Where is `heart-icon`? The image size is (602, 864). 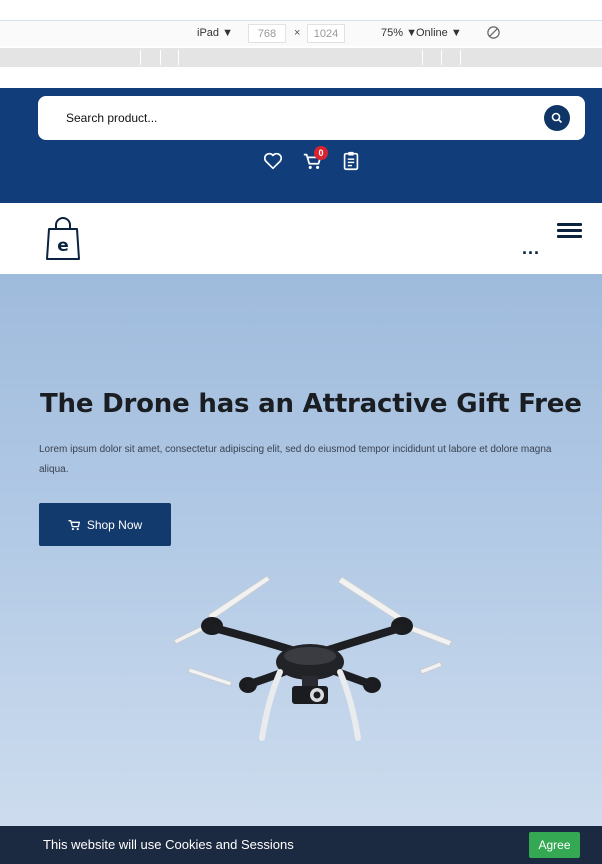
heart-icon is located at coordinates (273, 161).